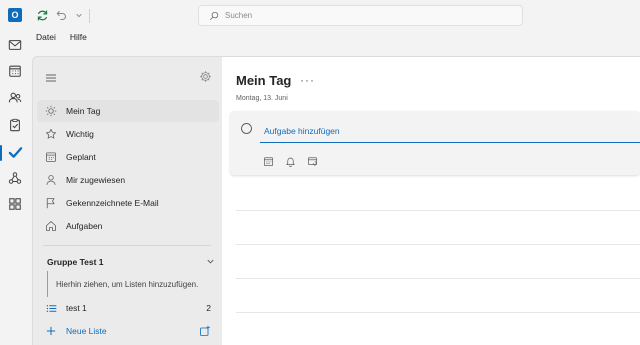 The image size is (640, 345). I want to click on list-item-test-1: test 1 2, so click(128, 308).